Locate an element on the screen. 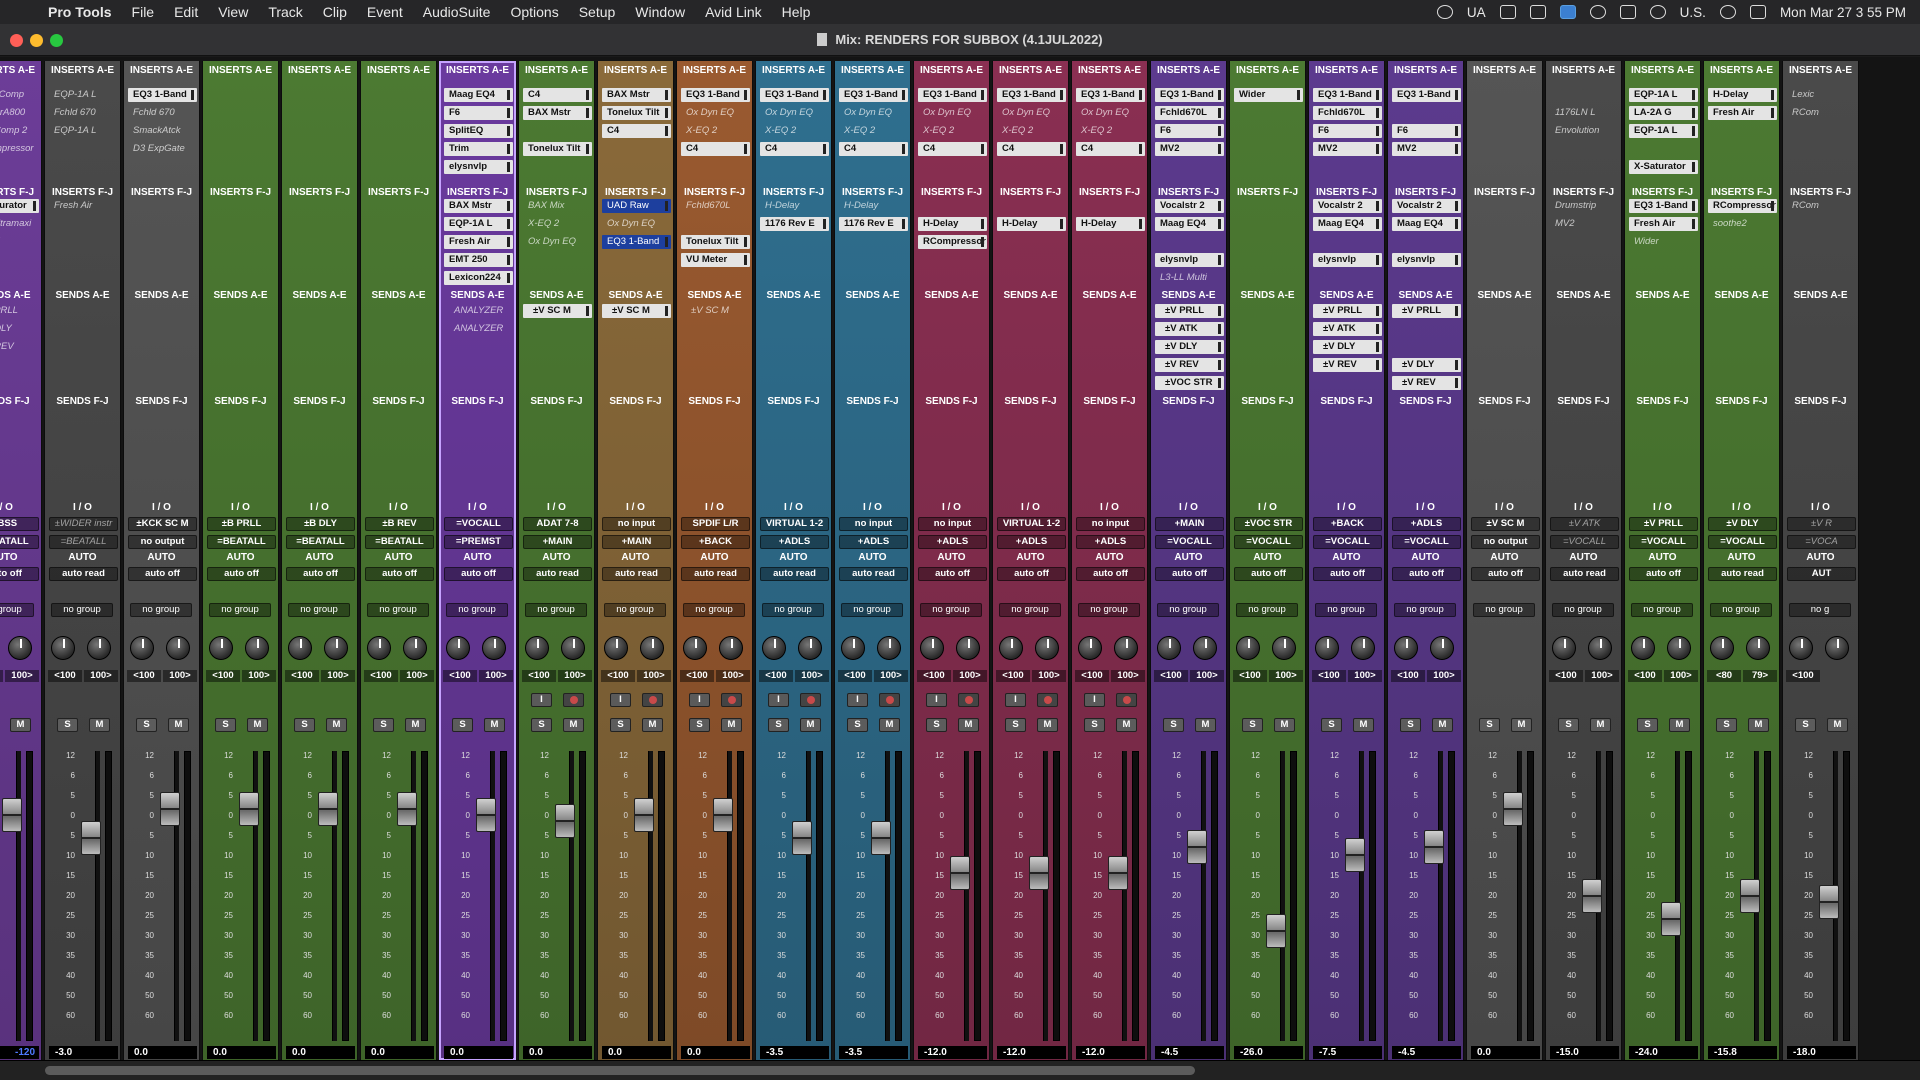 The image size is (1920, 1080). bluetooth-audio-icon is located at coordinates (1507, 12).